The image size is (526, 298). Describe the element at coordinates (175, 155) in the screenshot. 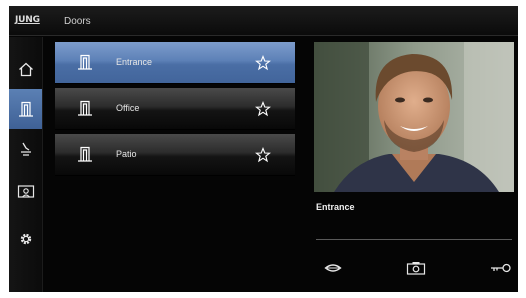

I see `door-row-patio: Patio` at that location.